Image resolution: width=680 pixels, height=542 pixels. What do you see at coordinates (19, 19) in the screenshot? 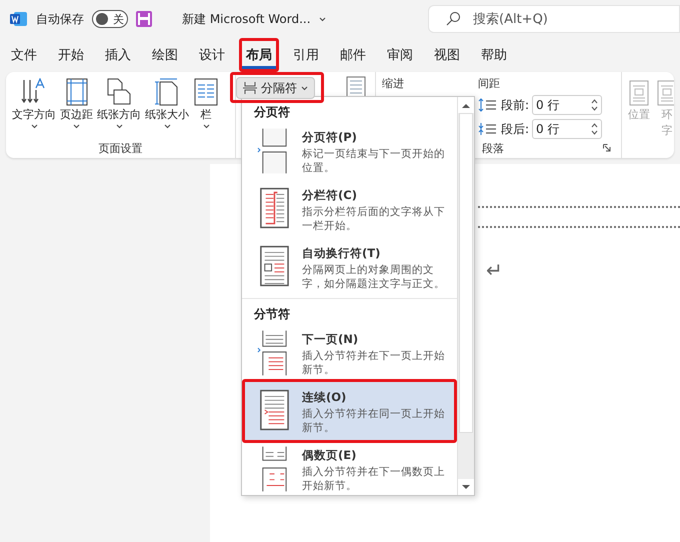
I see `word-app-icon` at bounding box center [19, 19].